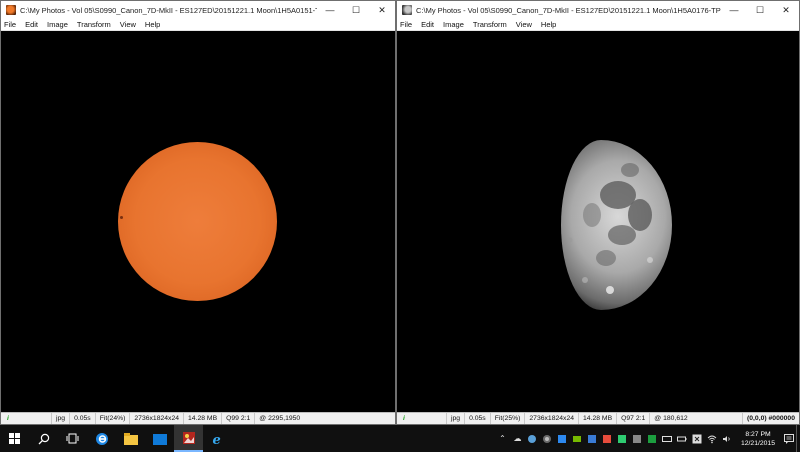 The image size is (800, 452). Describe the element at coordinates (121, 217) in the screenshot. I see `sunspot` at that location.